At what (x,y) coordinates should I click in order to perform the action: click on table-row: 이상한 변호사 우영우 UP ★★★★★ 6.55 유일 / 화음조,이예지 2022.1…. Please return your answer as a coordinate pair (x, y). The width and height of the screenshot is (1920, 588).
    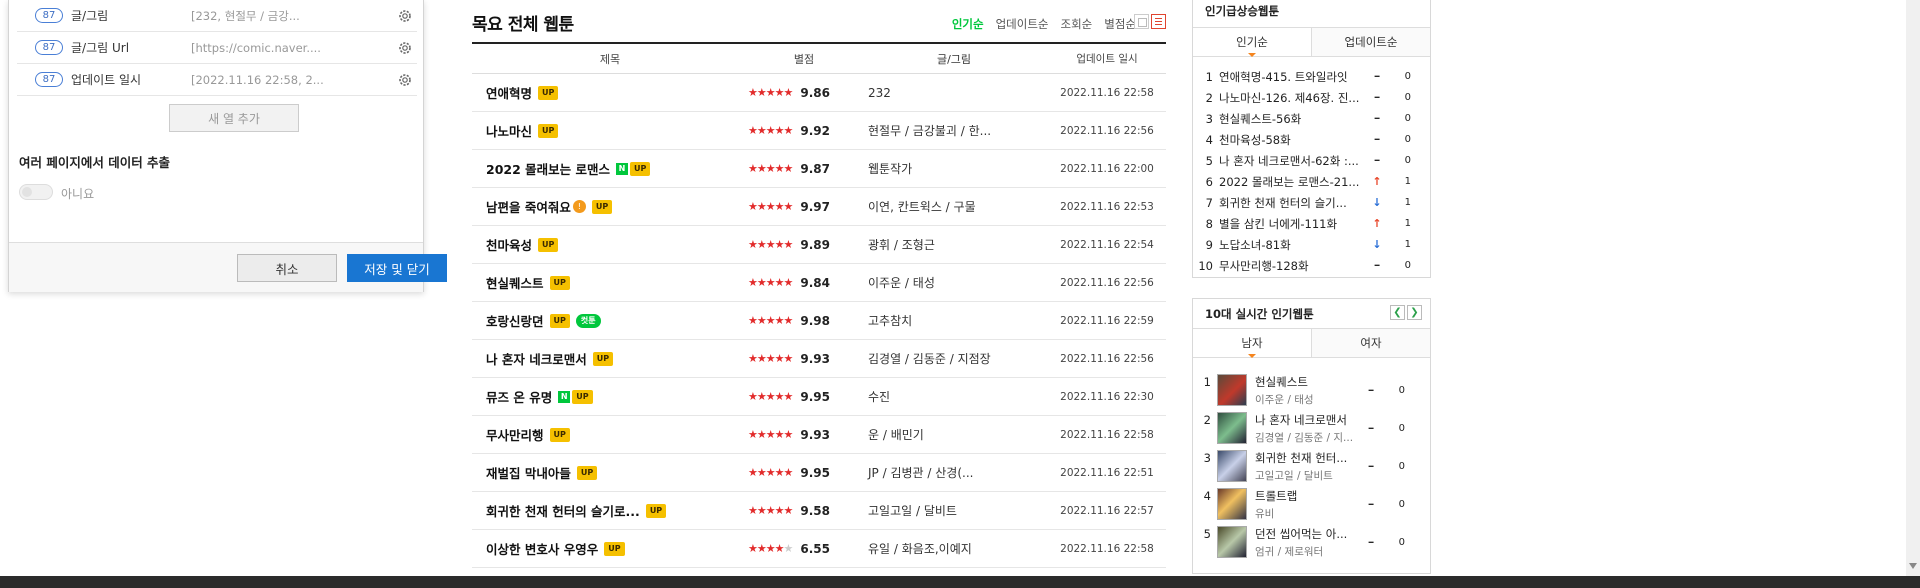
    Looking at the image, I should click on (819, 549).